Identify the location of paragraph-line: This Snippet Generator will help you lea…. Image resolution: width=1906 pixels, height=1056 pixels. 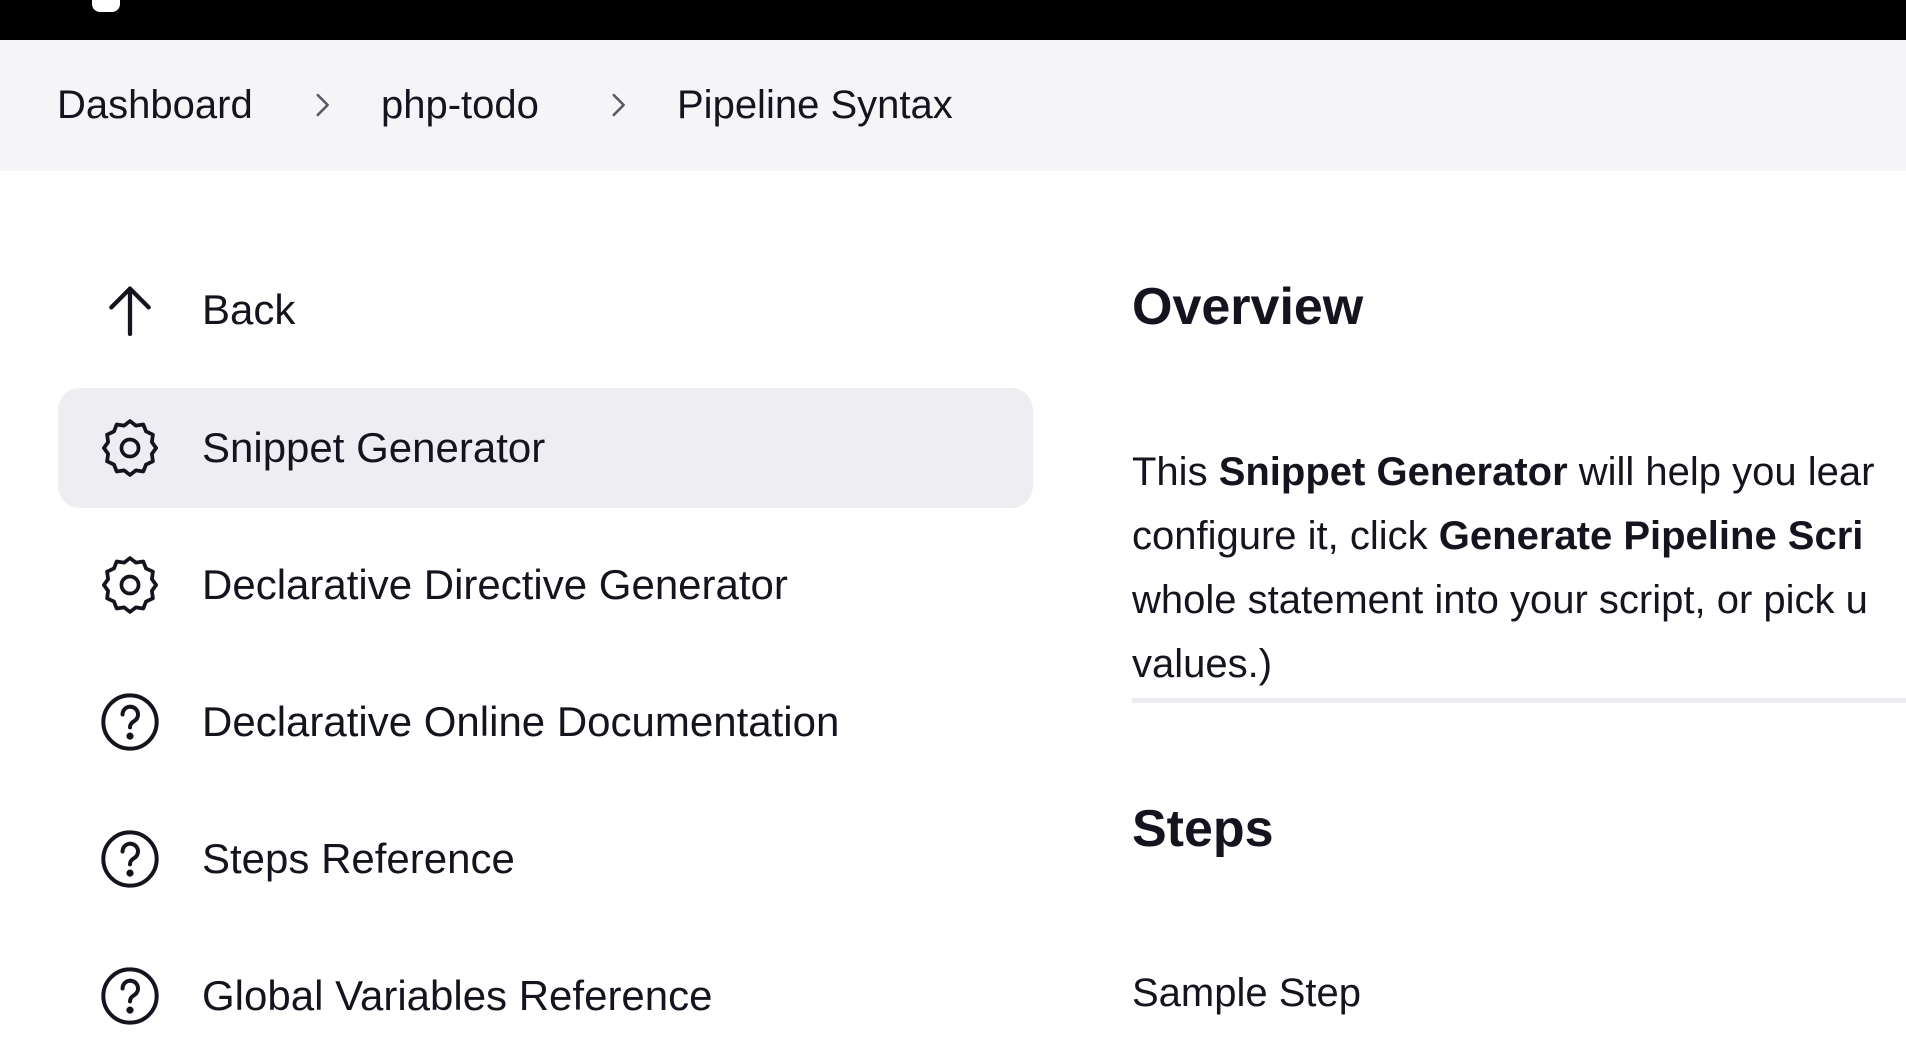
(1519, 472).